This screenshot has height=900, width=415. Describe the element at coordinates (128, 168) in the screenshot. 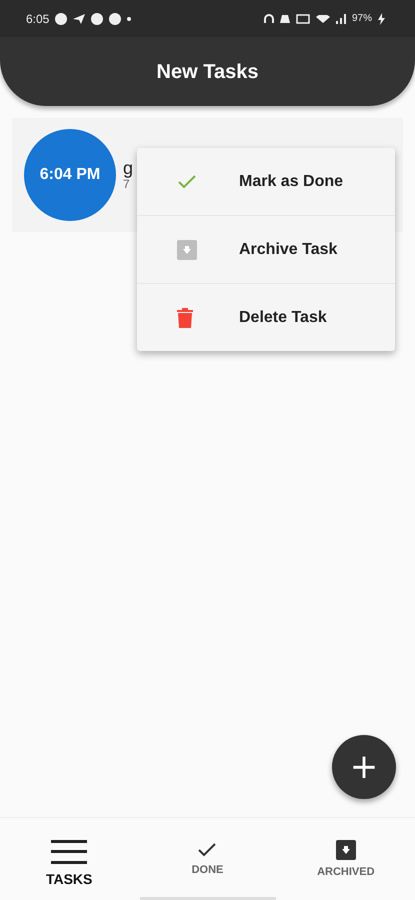

I see `task-title: g` at that location.